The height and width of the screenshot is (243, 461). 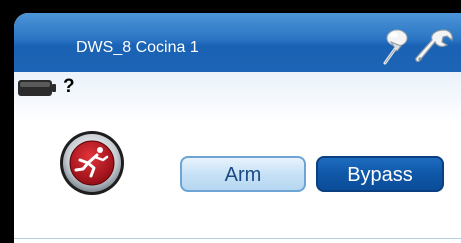 I want to click on device-title: DWS_8 Cocina 1, so click(x=137, y=47).